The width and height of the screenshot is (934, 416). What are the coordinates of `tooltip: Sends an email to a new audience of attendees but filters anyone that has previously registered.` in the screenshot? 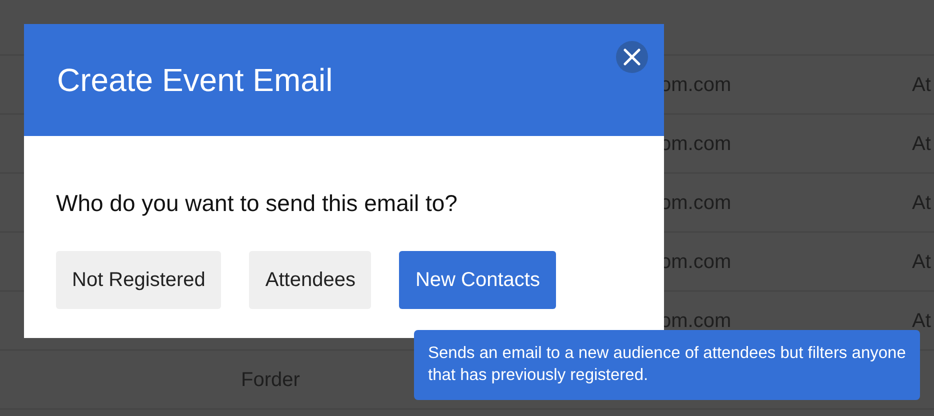 It's located at (667, 365).